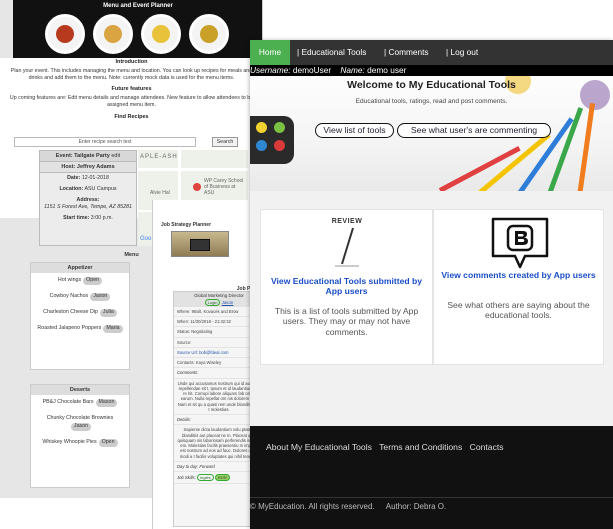 This screenshot has height=529, width=613. Describe the element at coordinates (186, 478) in the screenshot. I see `job-skills-label: Job Skills:` at that location.